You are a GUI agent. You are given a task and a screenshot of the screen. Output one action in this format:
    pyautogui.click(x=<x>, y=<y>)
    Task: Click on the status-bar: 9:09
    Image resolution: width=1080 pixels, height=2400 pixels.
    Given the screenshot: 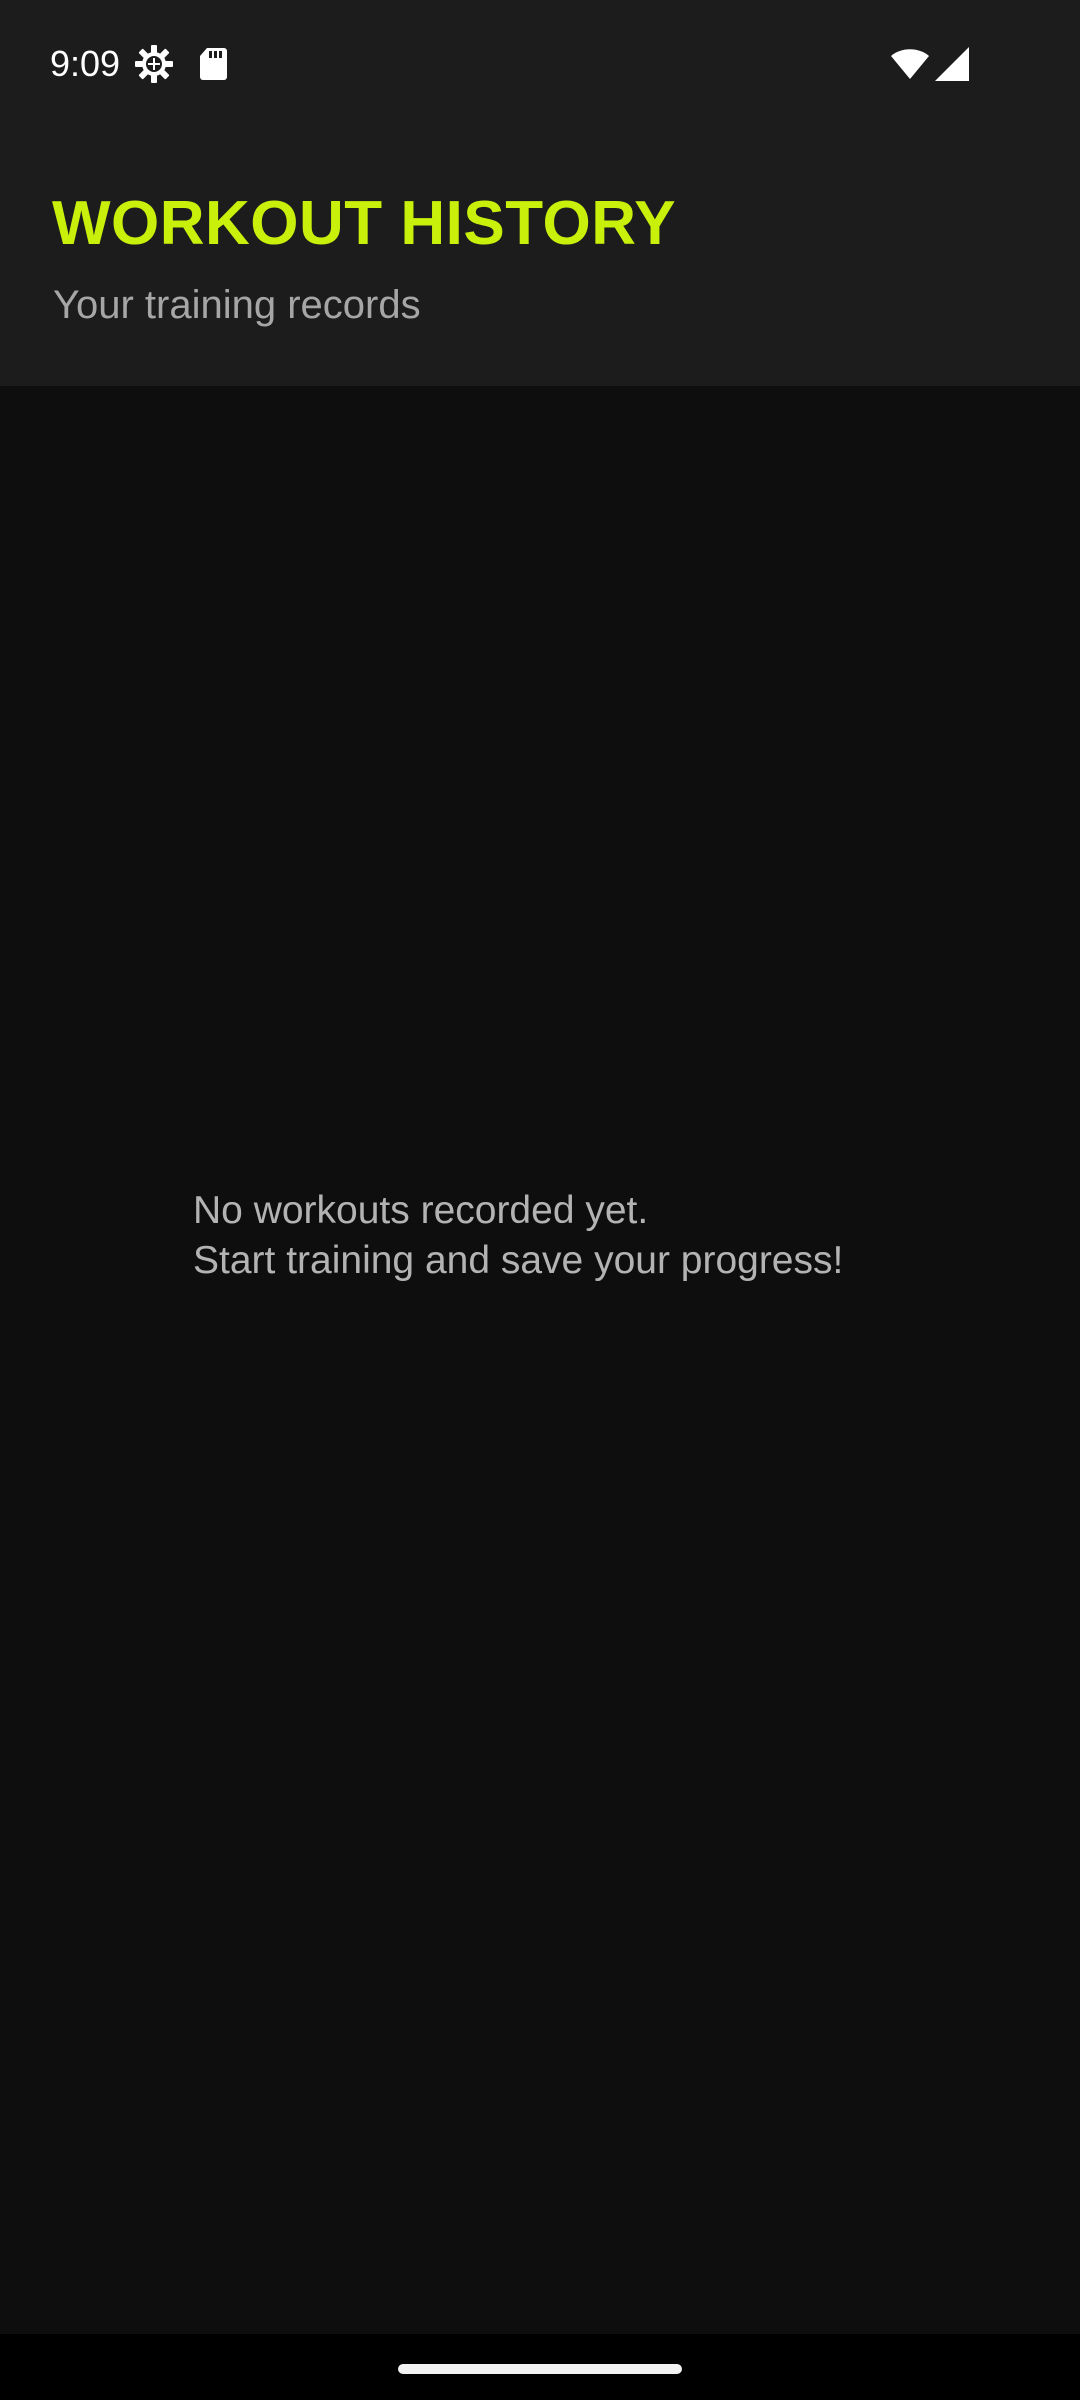 What is the action you would take?
    pyautogui.click(x=540, y=64)
    